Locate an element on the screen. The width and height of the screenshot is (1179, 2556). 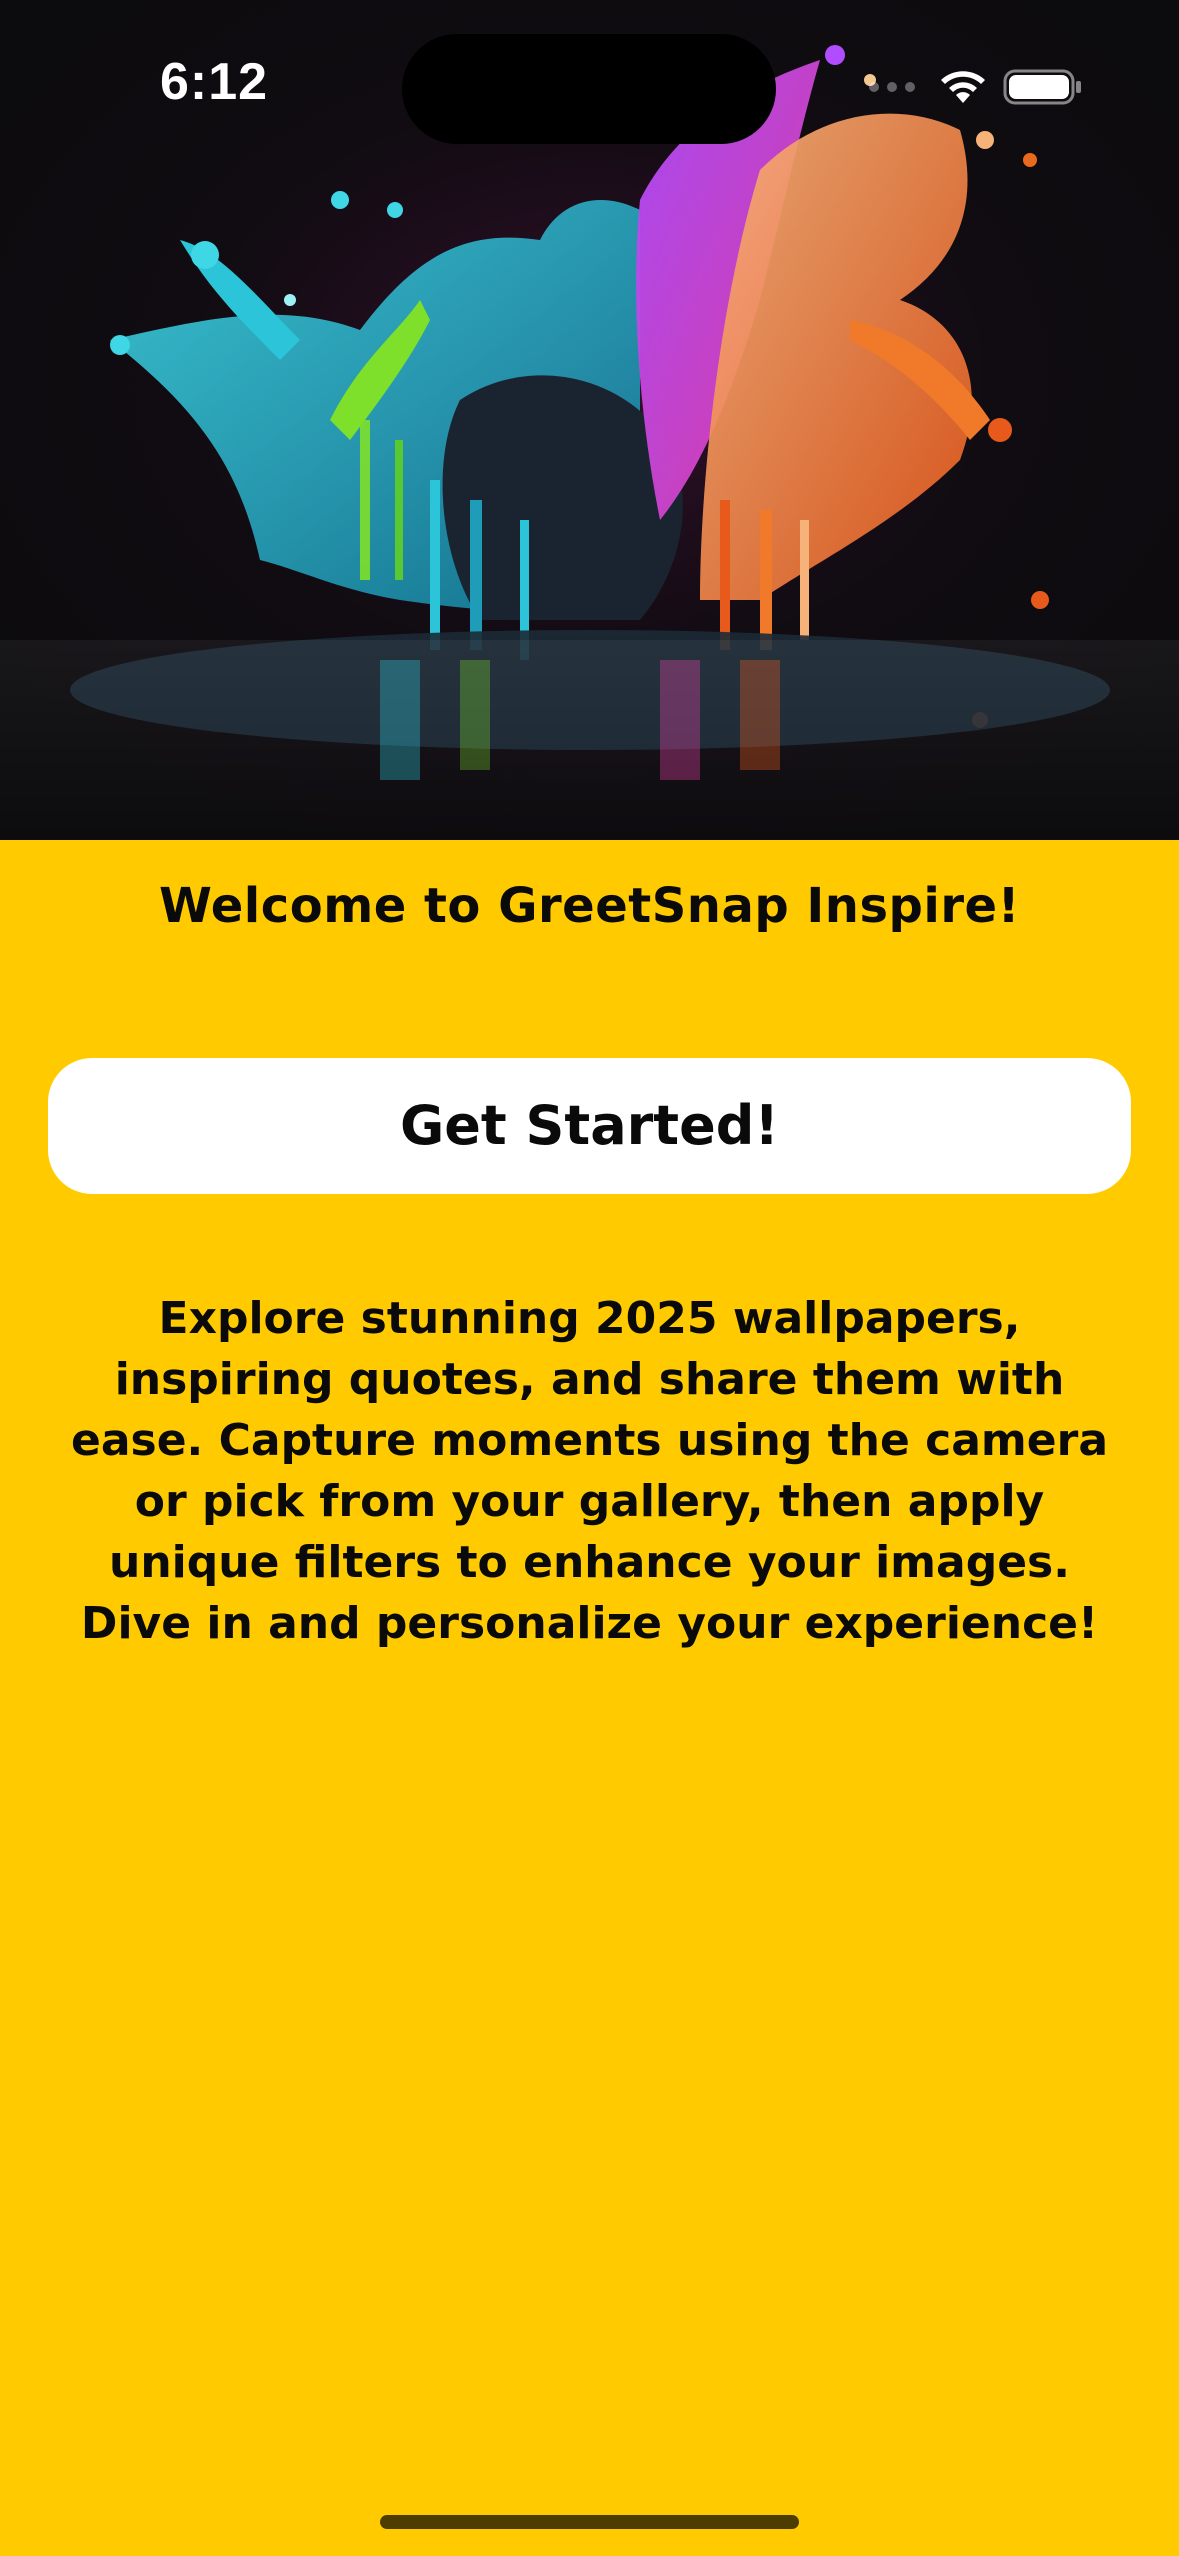
status-icons is located at coordinates (976, 87).